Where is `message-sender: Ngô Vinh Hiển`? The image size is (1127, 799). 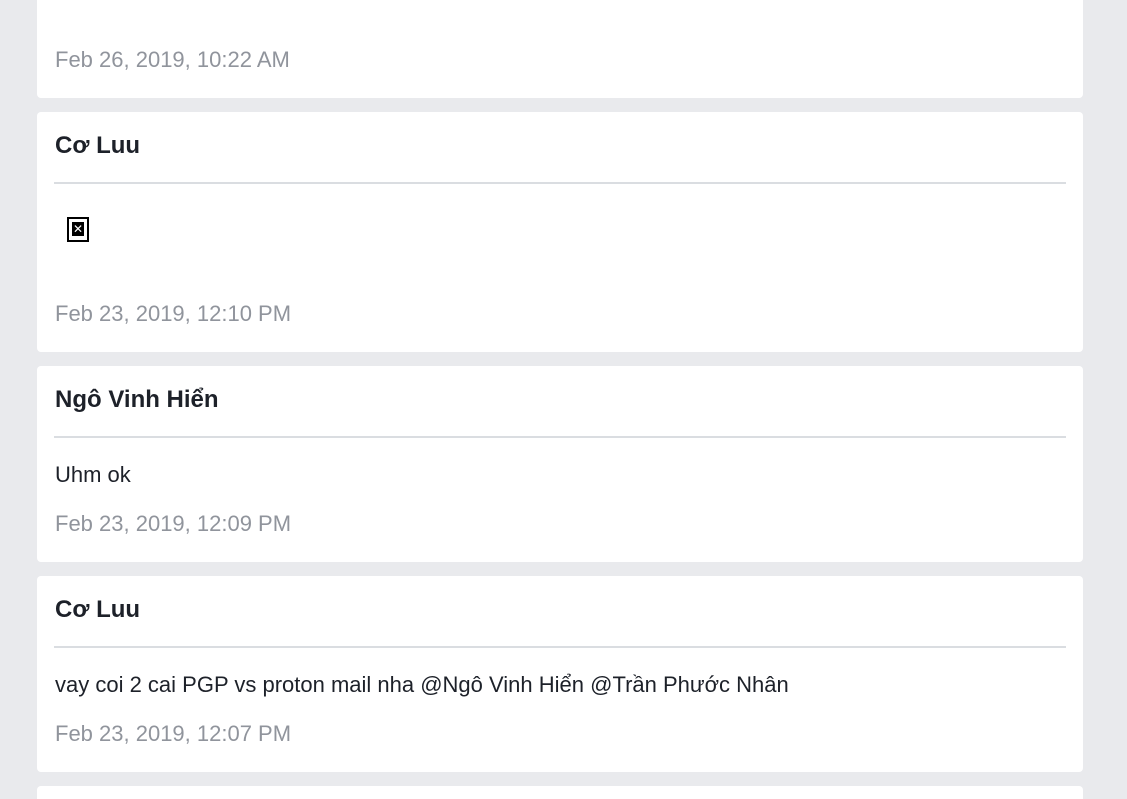
message-sender: Ngô Vinh Hiển is located at coordinates (137, 400).